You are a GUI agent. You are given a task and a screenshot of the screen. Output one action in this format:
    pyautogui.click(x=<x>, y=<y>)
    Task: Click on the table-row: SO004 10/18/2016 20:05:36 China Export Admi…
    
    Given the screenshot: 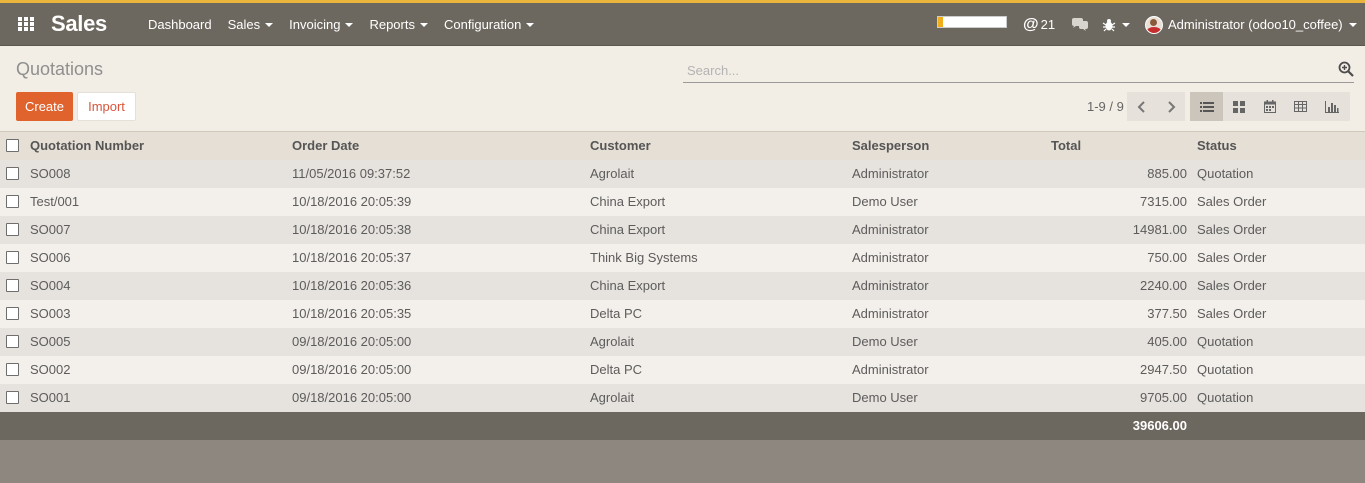 What is the action you would take?
    pyautogui.click(x=682, y=286)
    